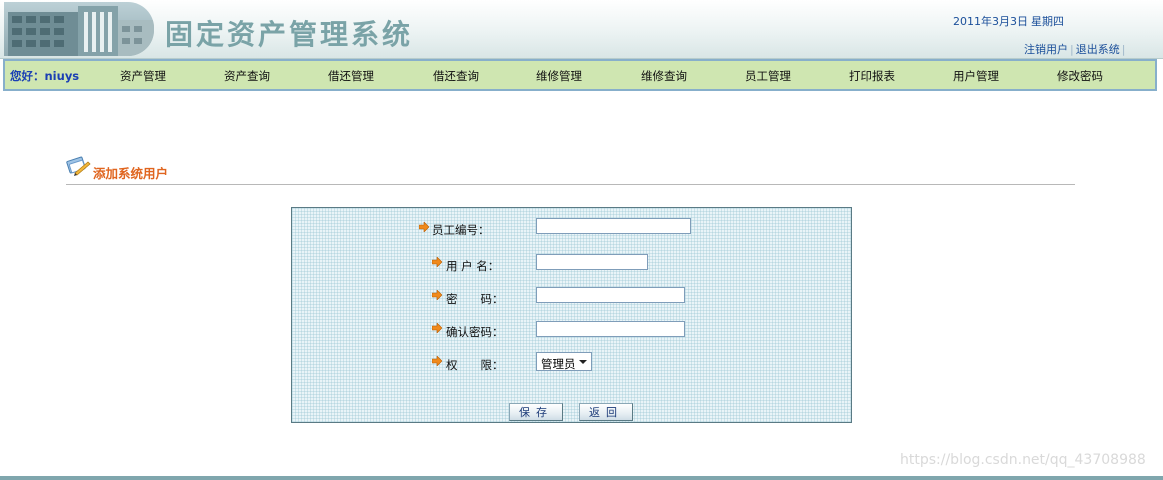  I want to click on section-title: 添加系统用户, so click(131, 173).